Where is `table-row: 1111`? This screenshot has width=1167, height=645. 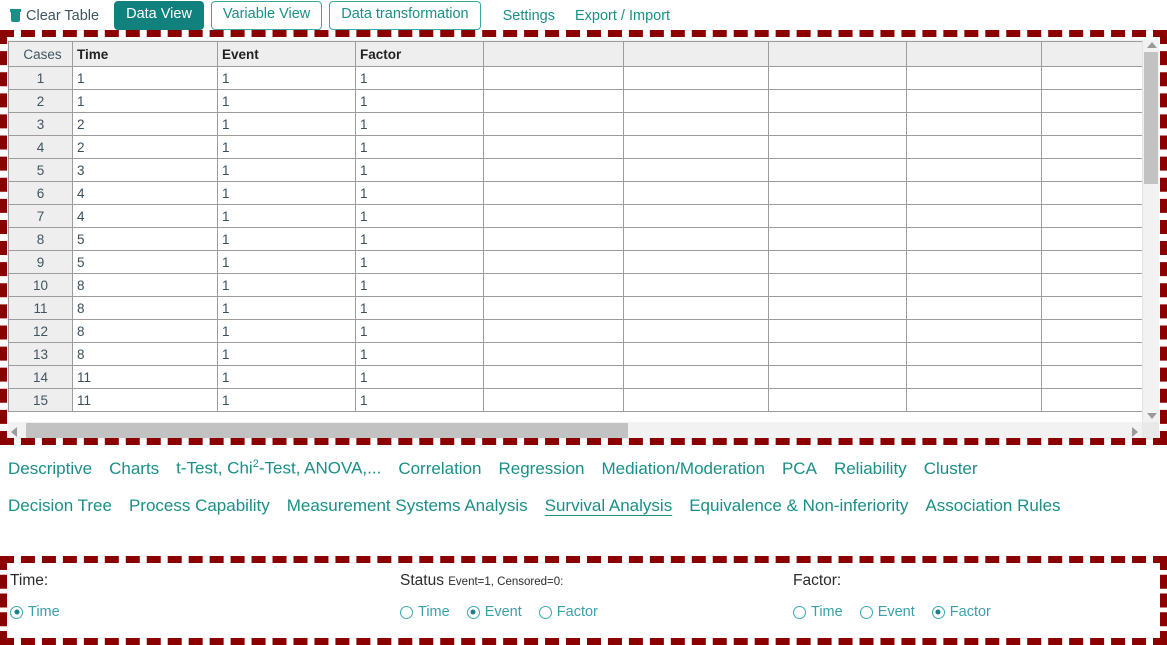 table-row: 1111 is located at coordinates (583, 78).